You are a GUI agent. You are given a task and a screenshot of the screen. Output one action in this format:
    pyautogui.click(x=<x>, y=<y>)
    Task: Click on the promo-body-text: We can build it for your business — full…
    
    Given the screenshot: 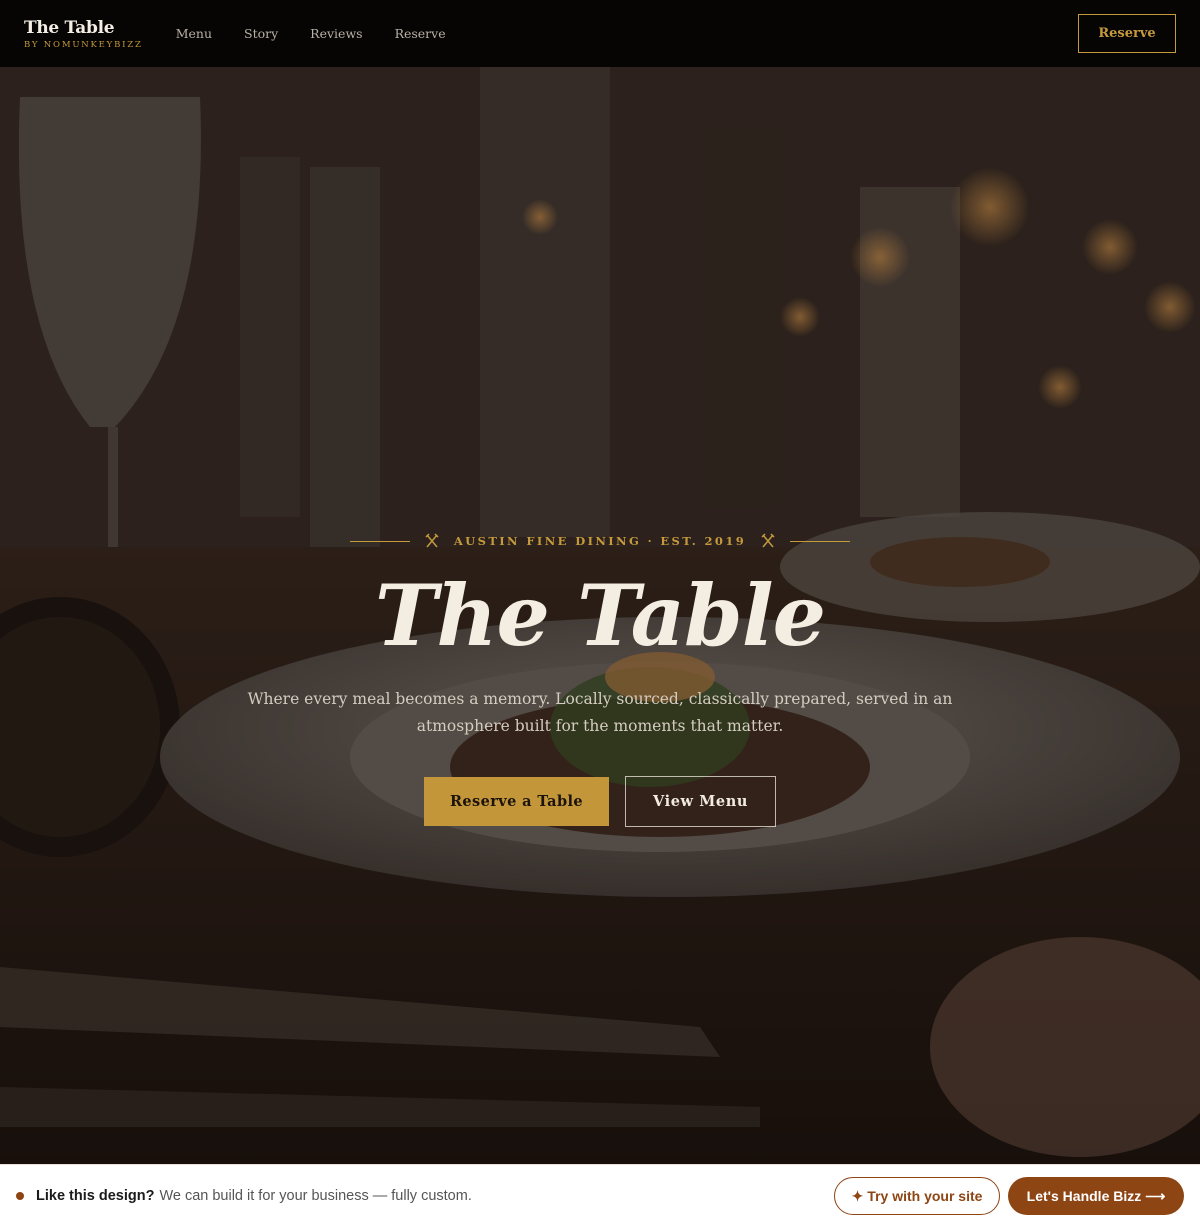 What is the action you would take?
    pyautogui.click(x=315, y=1196)
    